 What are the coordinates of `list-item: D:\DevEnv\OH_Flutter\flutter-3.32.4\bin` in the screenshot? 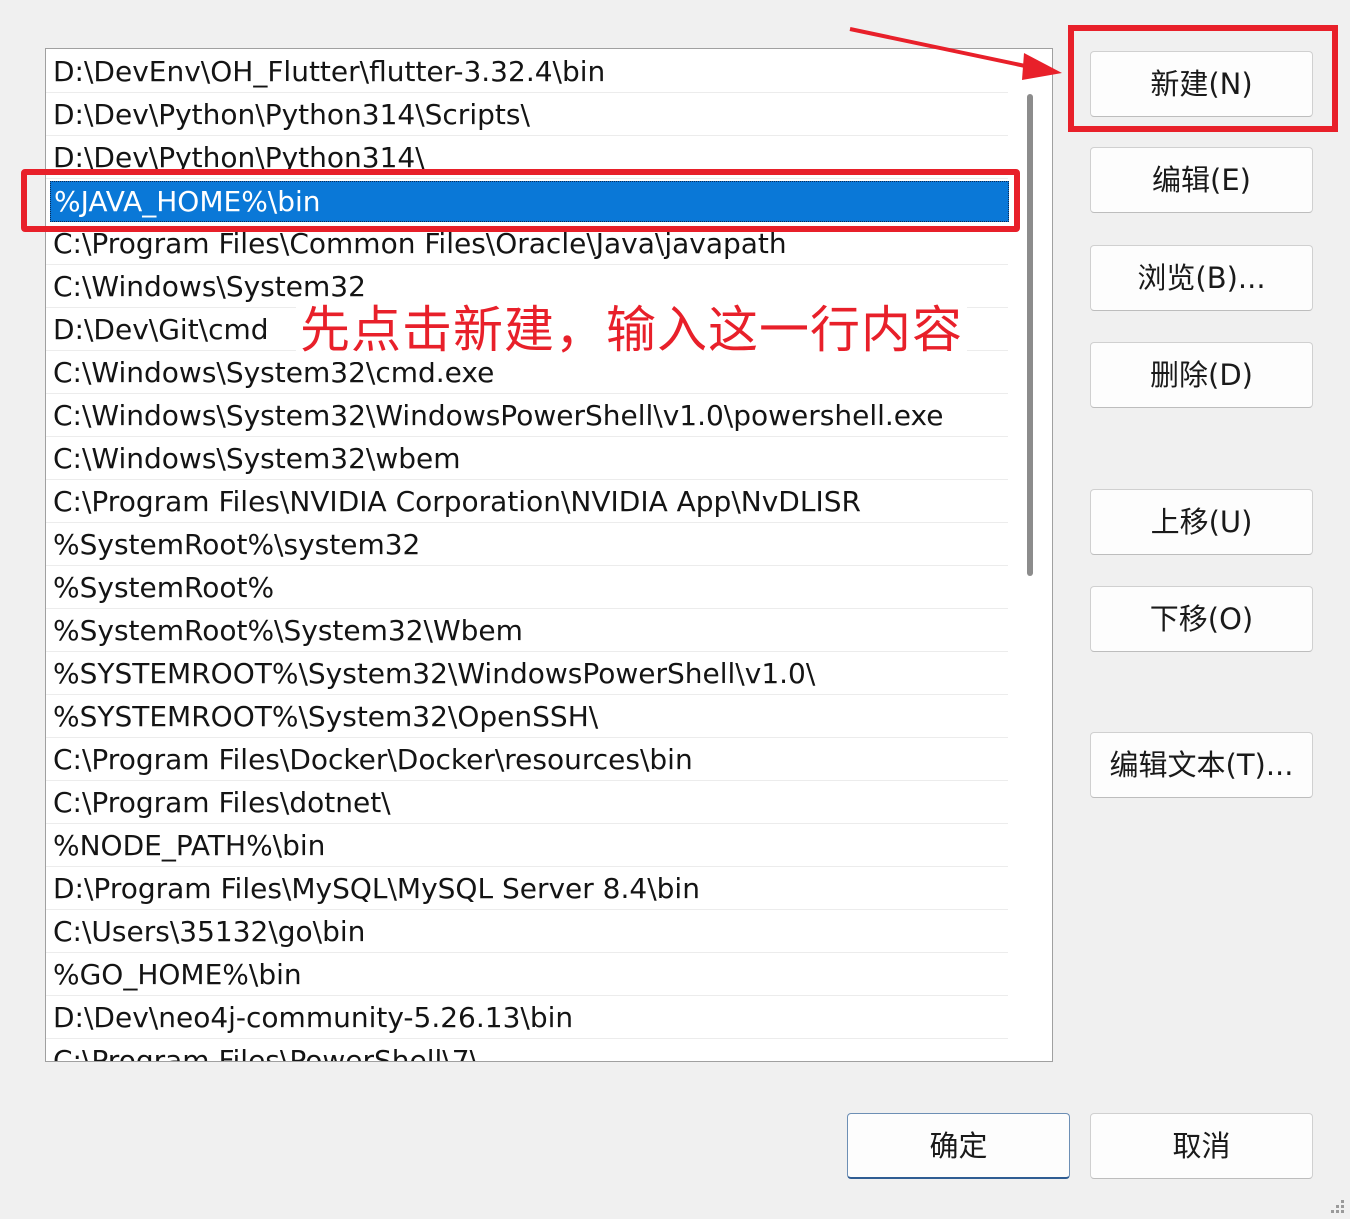 It's located at (527, 71).